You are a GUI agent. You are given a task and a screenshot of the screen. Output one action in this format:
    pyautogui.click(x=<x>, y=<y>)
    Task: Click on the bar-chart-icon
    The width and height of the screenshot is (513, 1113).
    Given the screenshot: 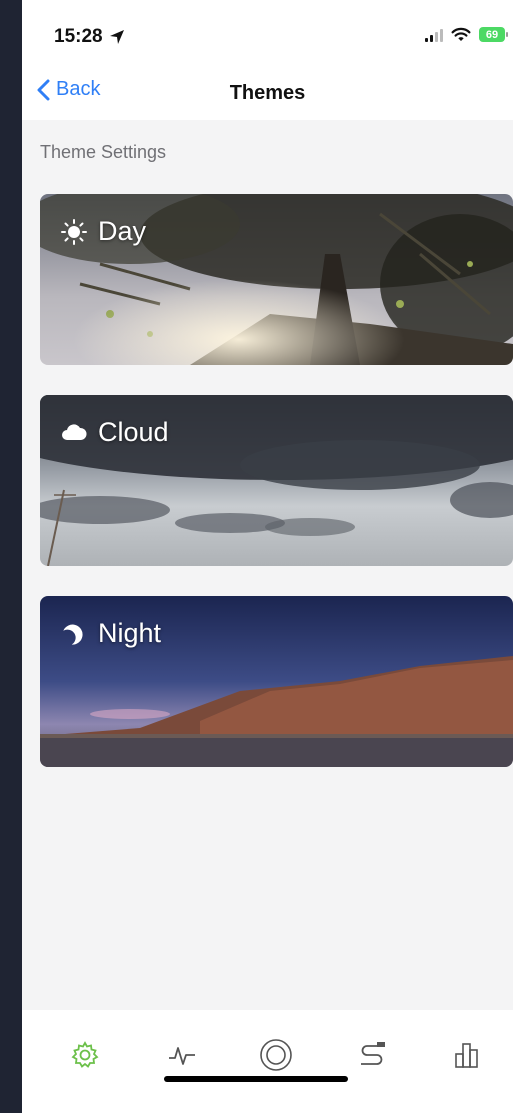 What is the action you would take?
    pyautogui.click(x=466, y=1055)
    